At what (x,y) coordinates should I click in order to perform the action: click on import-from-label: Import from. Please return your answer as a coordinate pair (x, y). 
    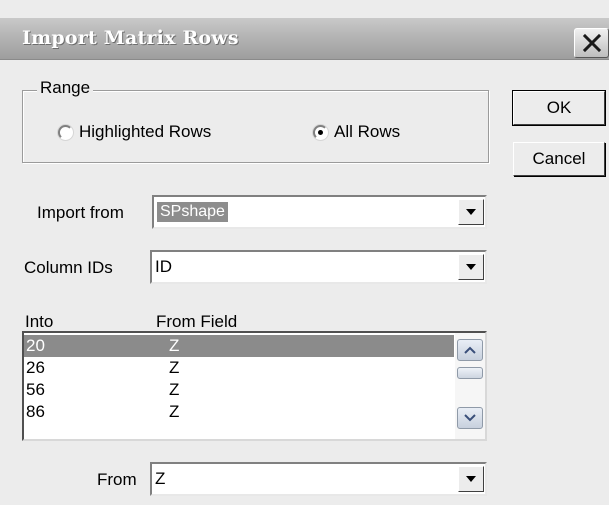
    Looking at the image, I should click on (80, 212).